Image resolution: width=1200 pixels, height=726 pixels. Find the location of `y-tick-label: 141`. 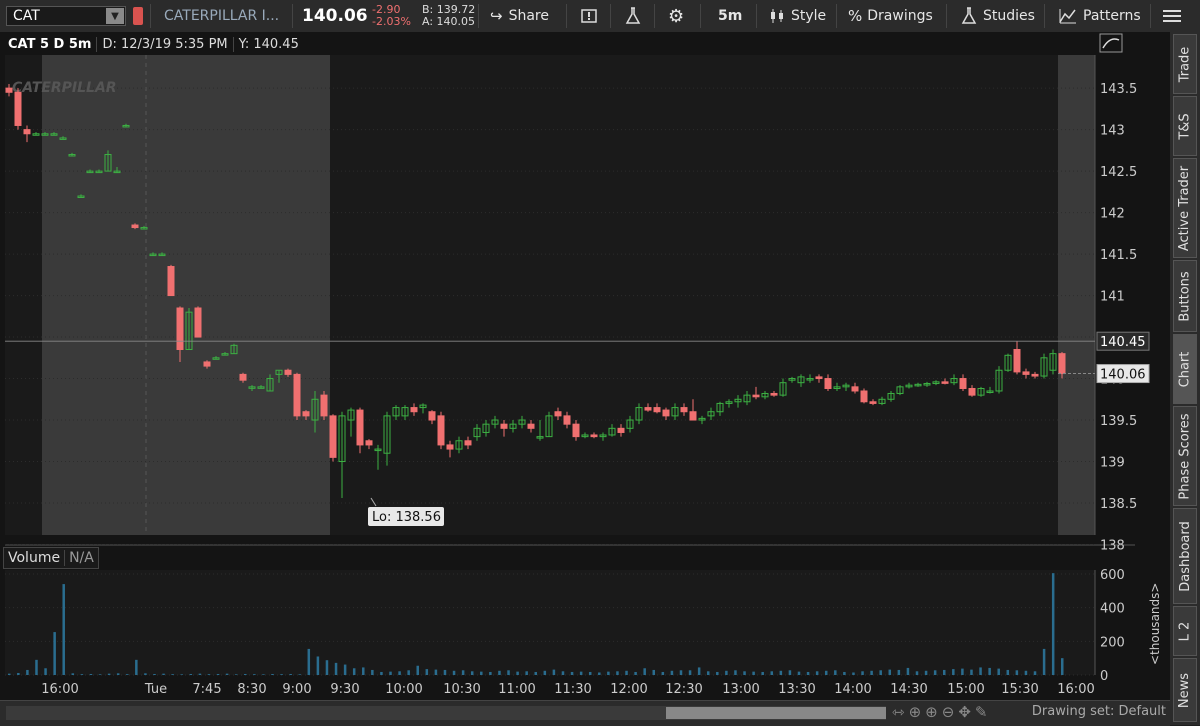

y-tick-label: 141 is located at coordinates (1112, 297).